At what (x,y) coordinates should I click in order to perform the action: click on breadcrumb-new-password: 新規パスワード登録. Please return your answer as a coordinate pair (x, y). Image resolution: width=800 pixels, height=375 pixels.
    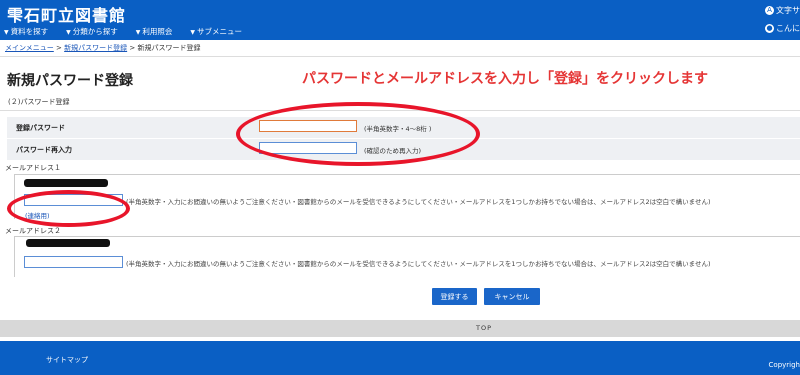
    Looking at the image, I should click on (95, 48).